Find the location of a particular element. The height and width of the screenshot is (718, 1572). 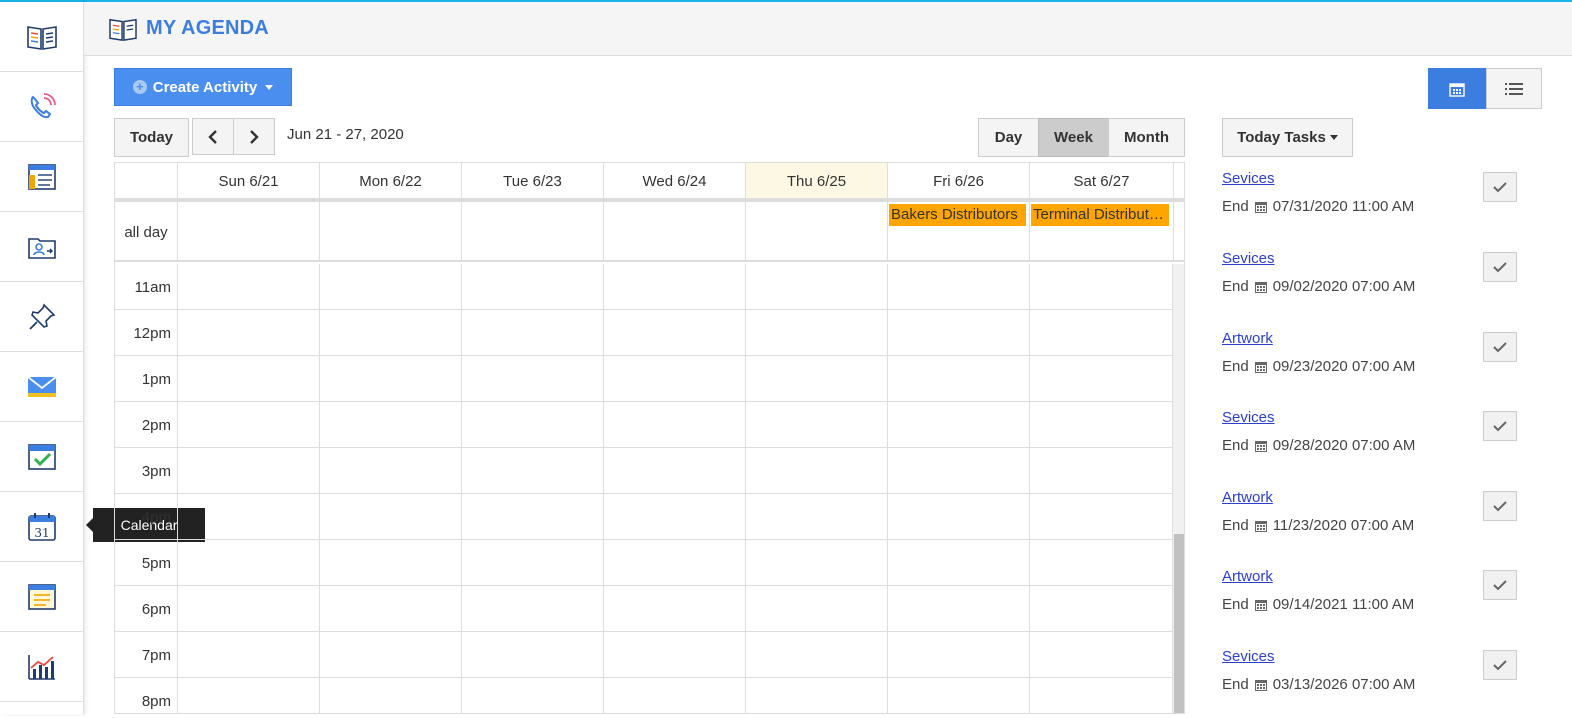

calendar-scrollbar is located at coordinates (1178, 488).